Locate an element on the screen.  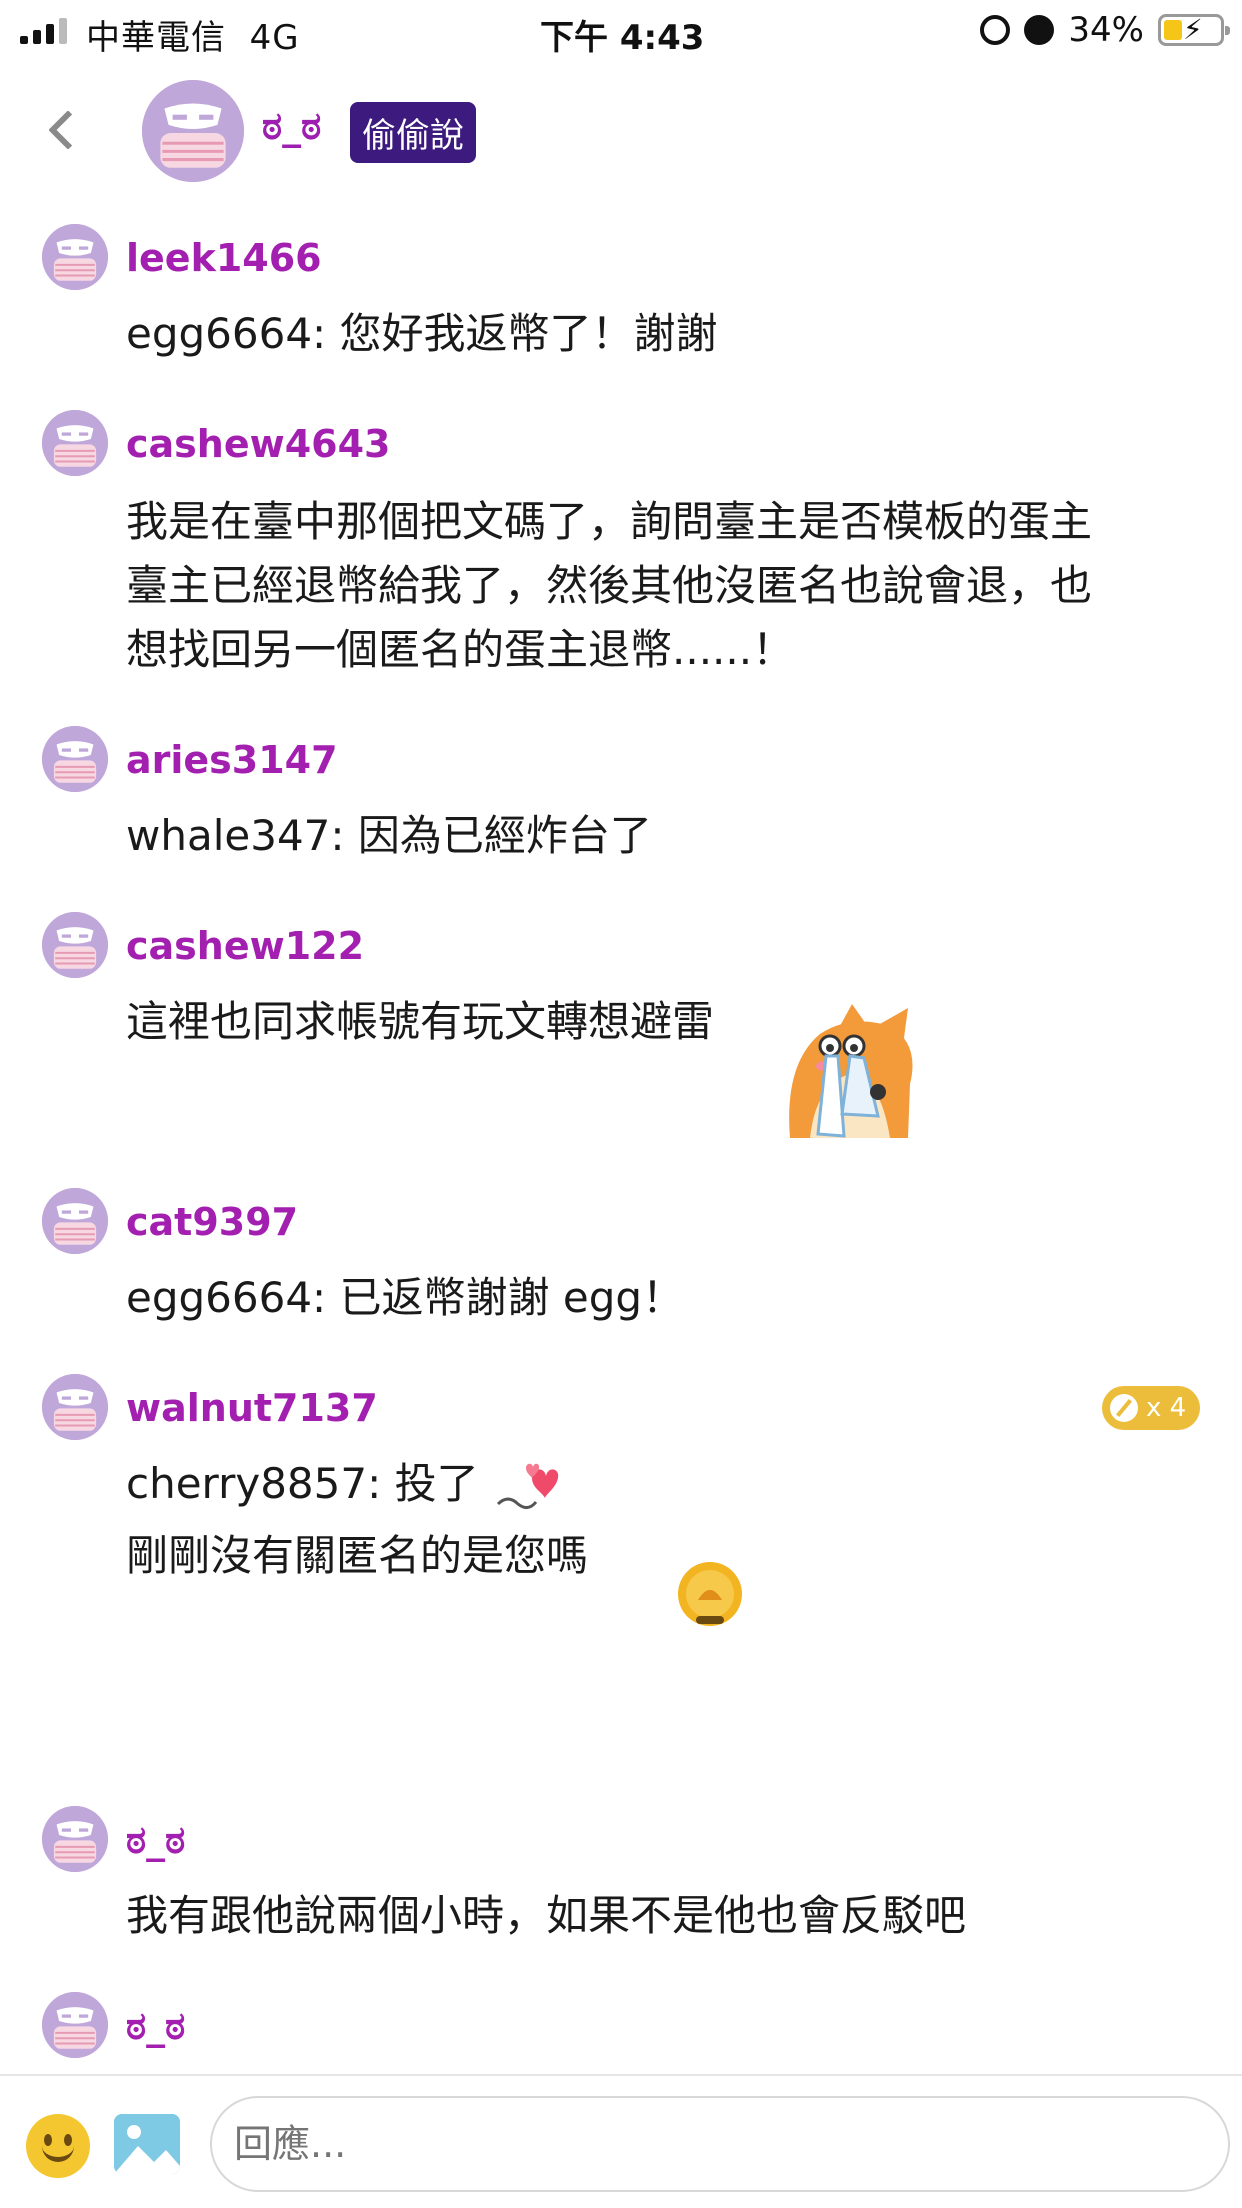
message-text: 這裡也同求帳號有玩文轉想避雷 is located at coordinates (420, 1021).